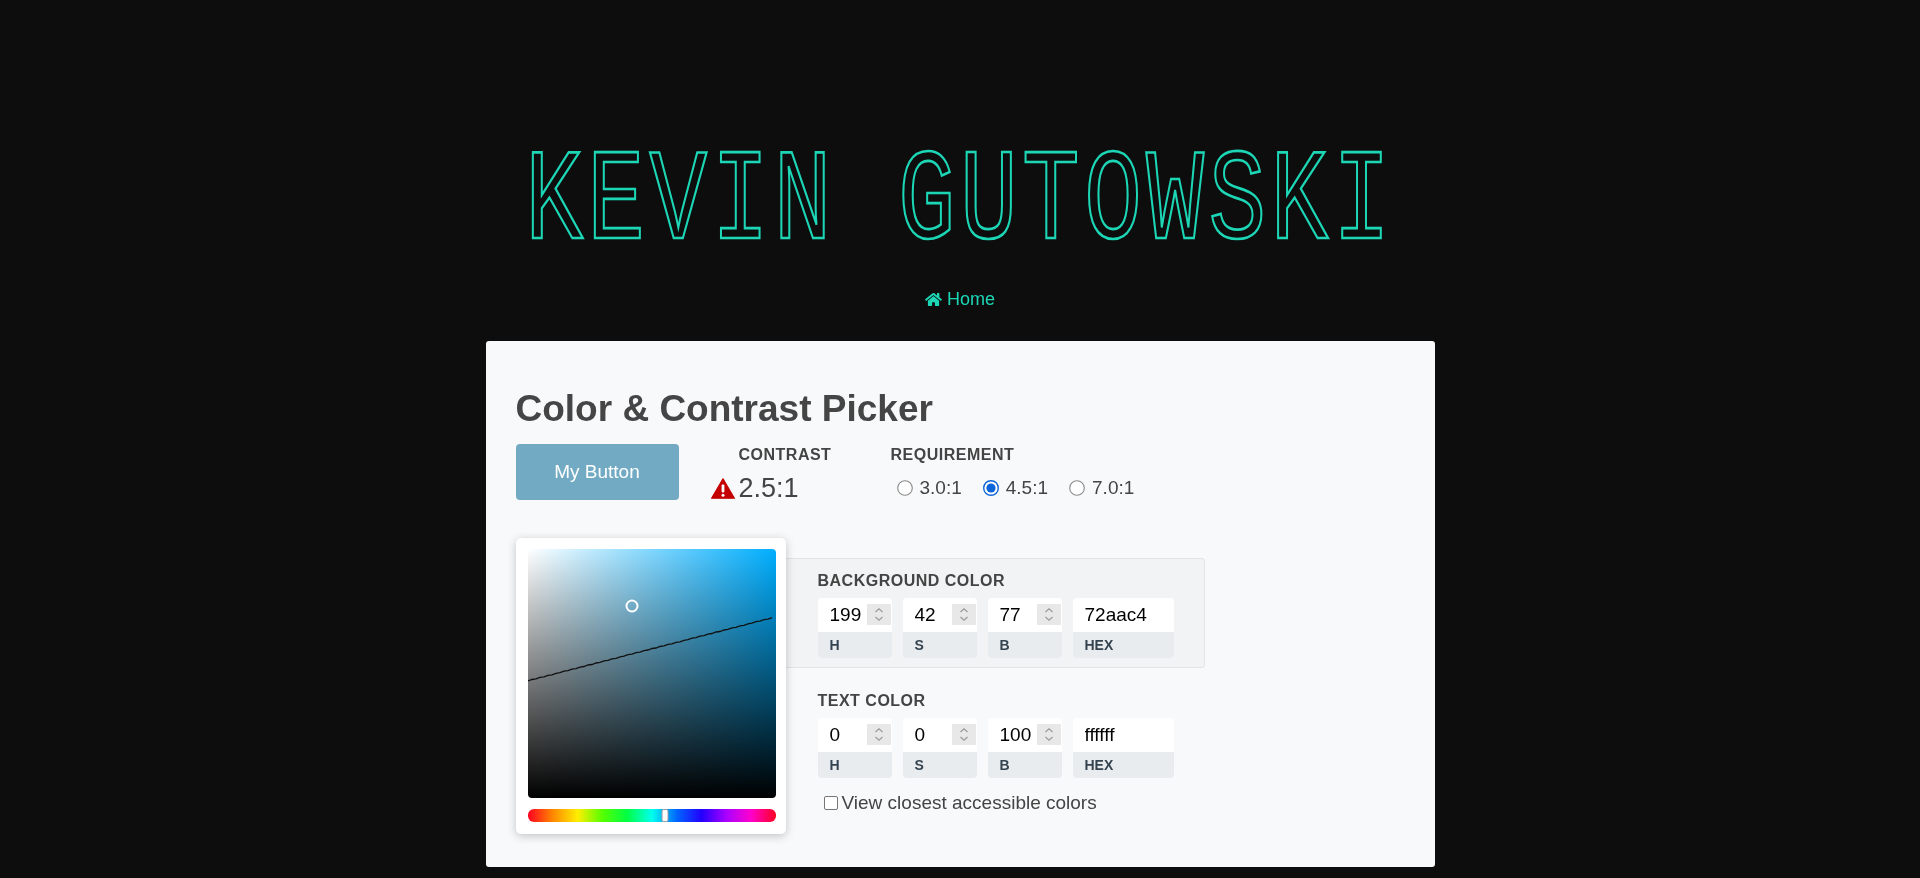 This screenshot has width=1920, height=878. What do you see at coordinates (785, 455) in the screenshot?
I see `contrast-label: CONTRAST` at bounding box center [785, 455].